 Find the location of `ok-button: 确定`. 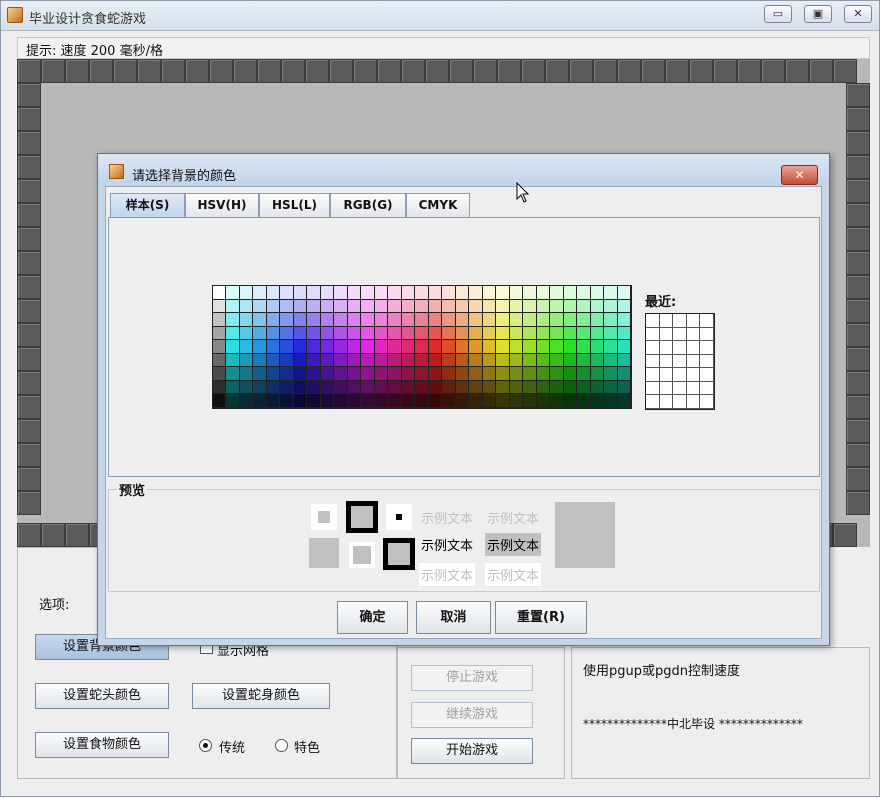

ok-button: 确定 is located at coordinates (372, 617).